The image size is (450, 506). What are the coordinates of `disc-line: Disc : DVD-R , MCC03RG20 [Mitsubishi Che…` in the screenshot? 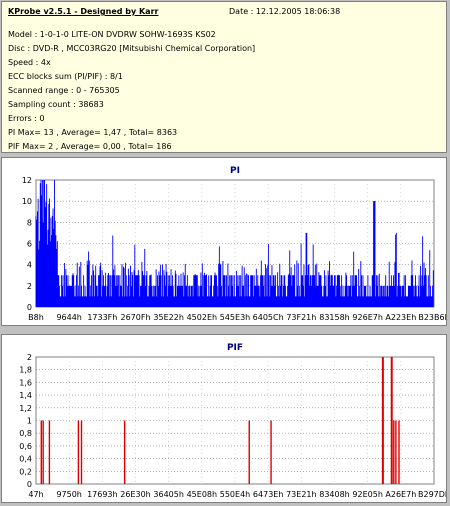 It's located at (132, 48).